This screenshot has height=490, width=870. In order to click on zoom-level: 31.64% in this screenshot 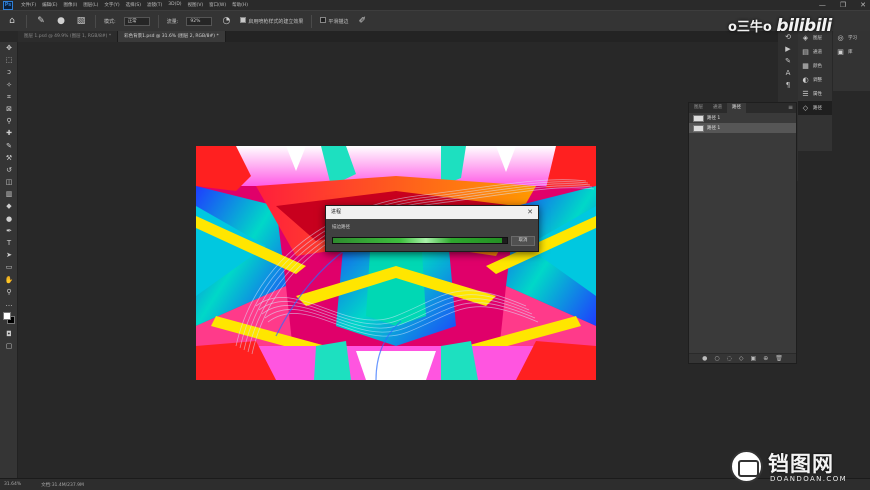, I will do `click(12, 484)`.